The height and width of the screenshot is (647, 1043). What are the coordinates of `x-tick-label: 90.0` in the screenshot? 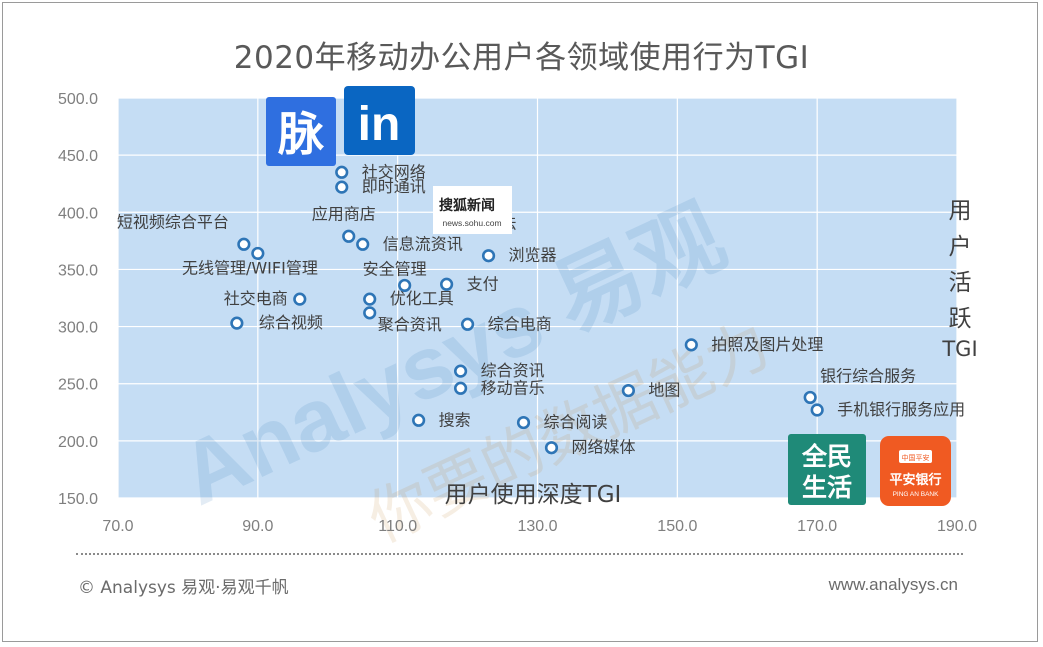 It's located at (257, 526).